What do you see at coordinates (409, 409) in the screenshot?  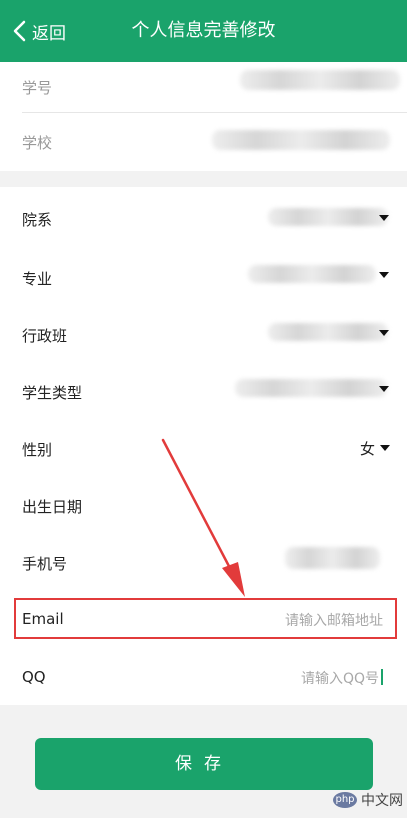 I see `edge-strip` at bounding box center [409, 409].